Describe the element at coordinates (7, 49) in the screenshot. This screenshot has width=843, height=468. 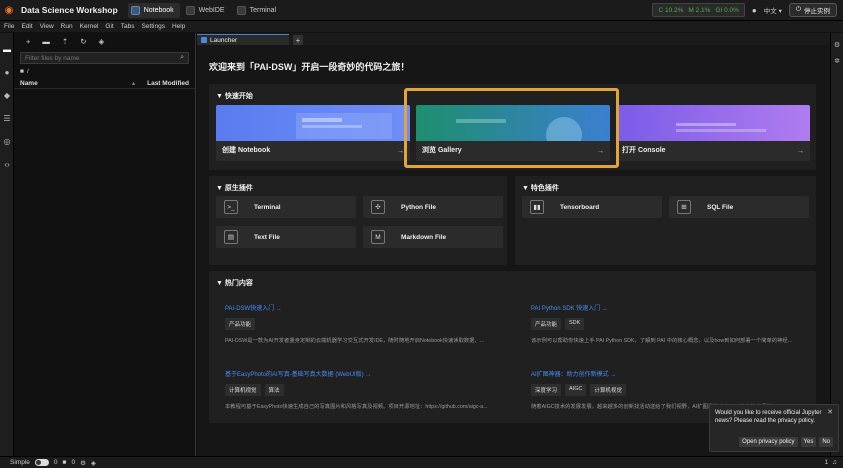
I see `folder-icon: ▬` at that location.